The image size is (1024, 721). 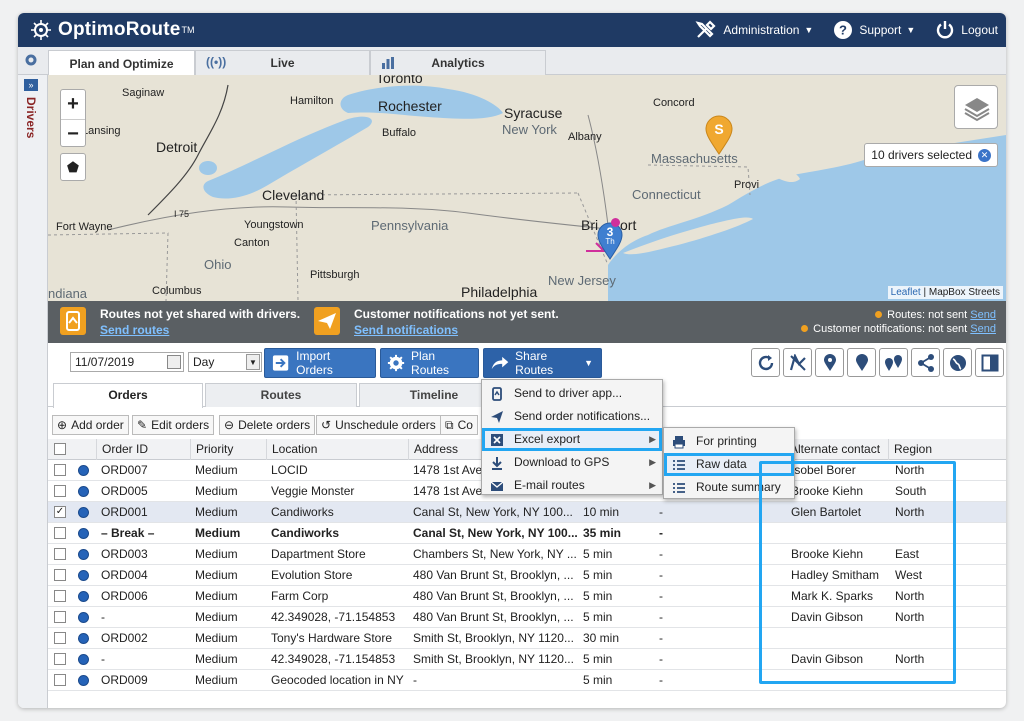 I want to click on pentagon-icon: ⬟, so click(x=73, y=167).